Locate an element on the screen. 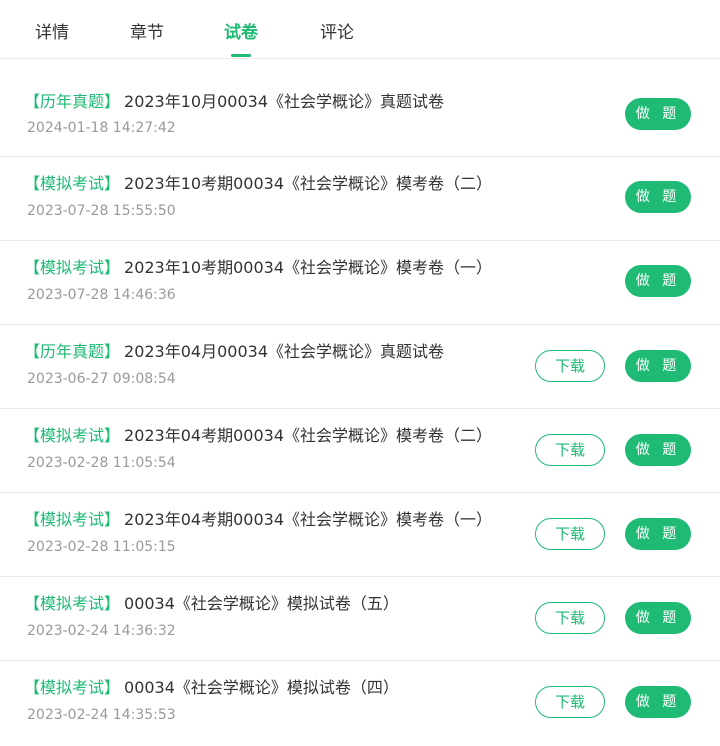 The width and height of the screenshot is (720, 746). paper-date: 2023-02-28 11:05:15 is located at coordinates (101, 547).